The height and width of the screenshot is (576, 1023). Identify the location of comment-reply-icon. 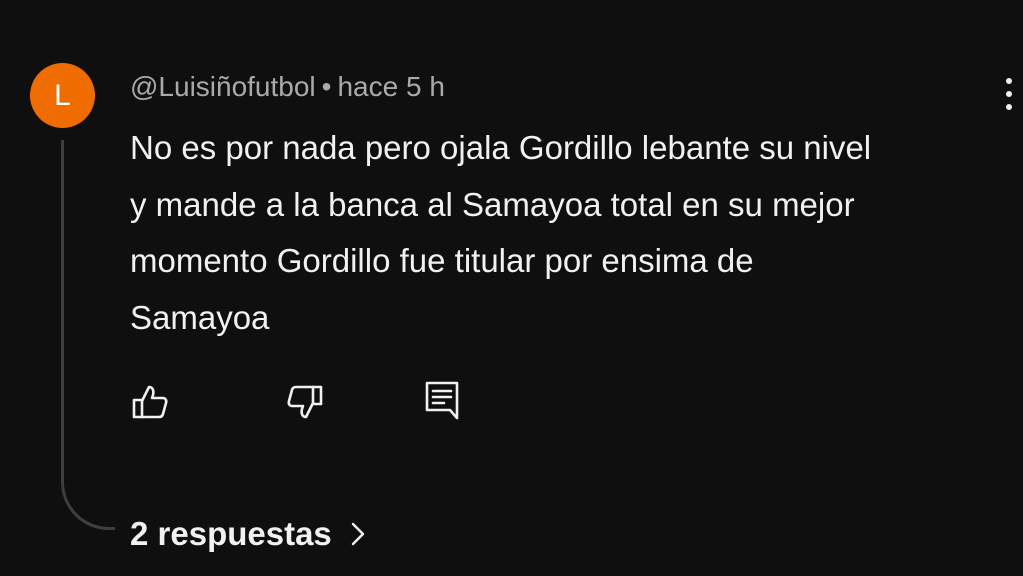
(442, 400).